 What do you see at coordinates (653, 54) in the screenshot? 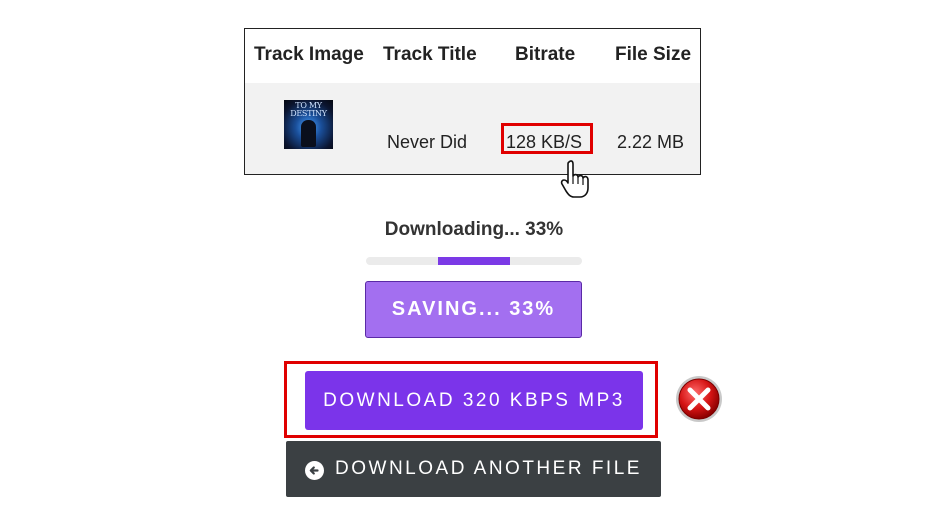
I see `header-file-size: File Size` at bounding box center [653, 54].